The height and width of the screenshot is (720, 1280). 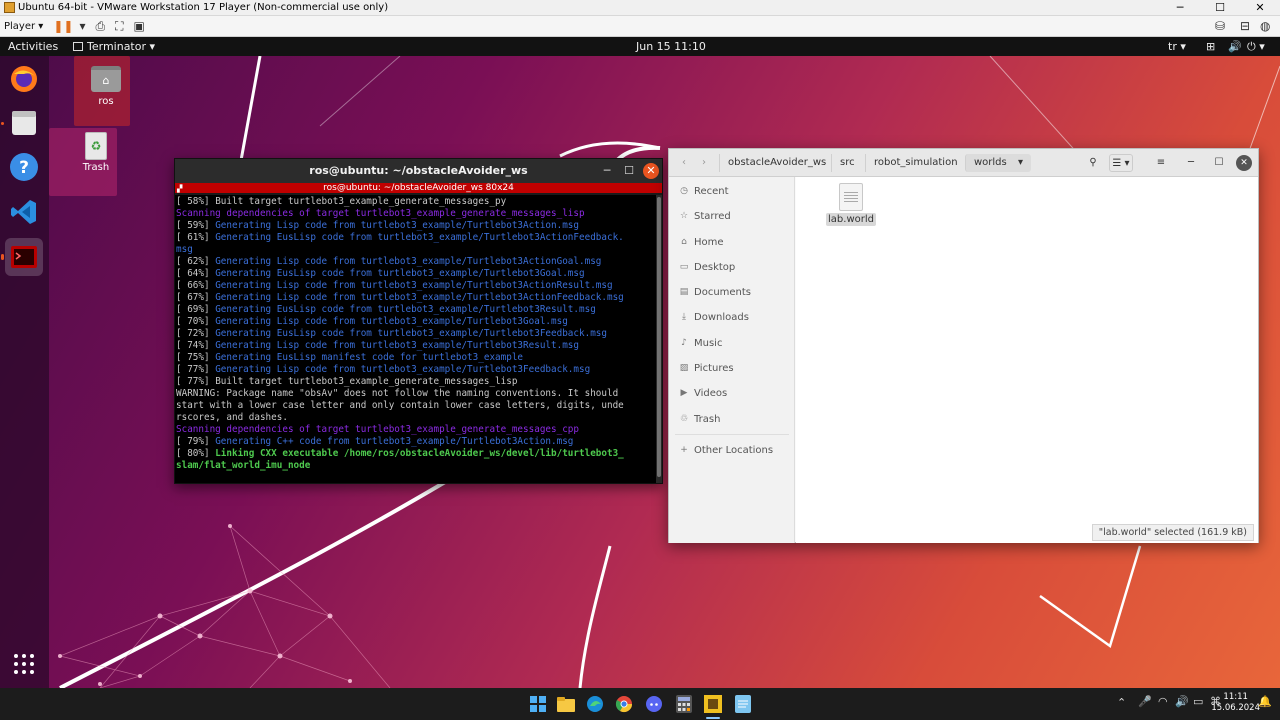 I want to click on hamburger-menu-icon: ≡, so click(x=1161, y=163).